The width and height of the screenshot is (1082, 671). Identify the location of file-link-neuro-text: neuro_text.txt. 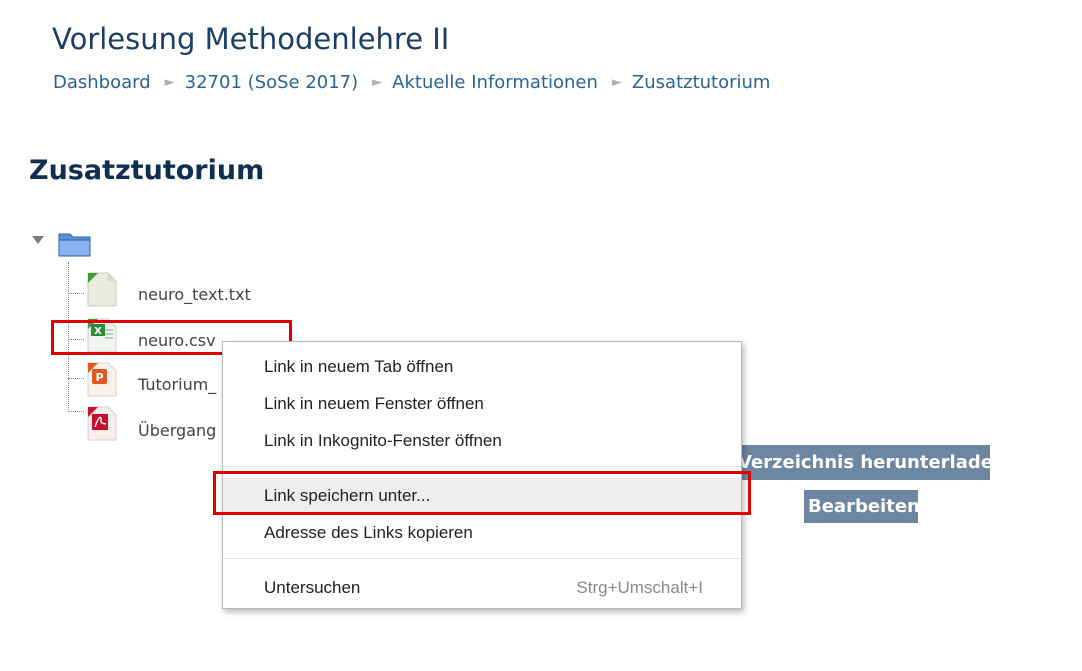
(194, 294).